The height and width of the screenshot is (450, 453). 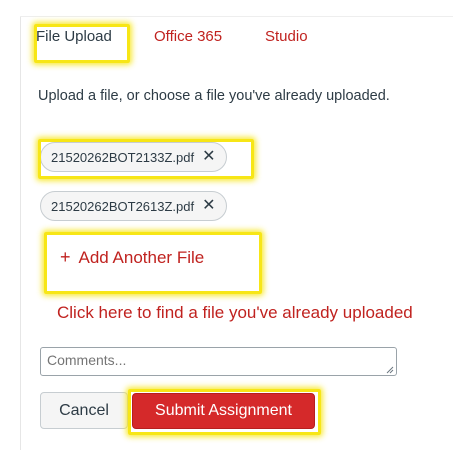 I want to click on plus-icon: +, so click(x=65, y=257).